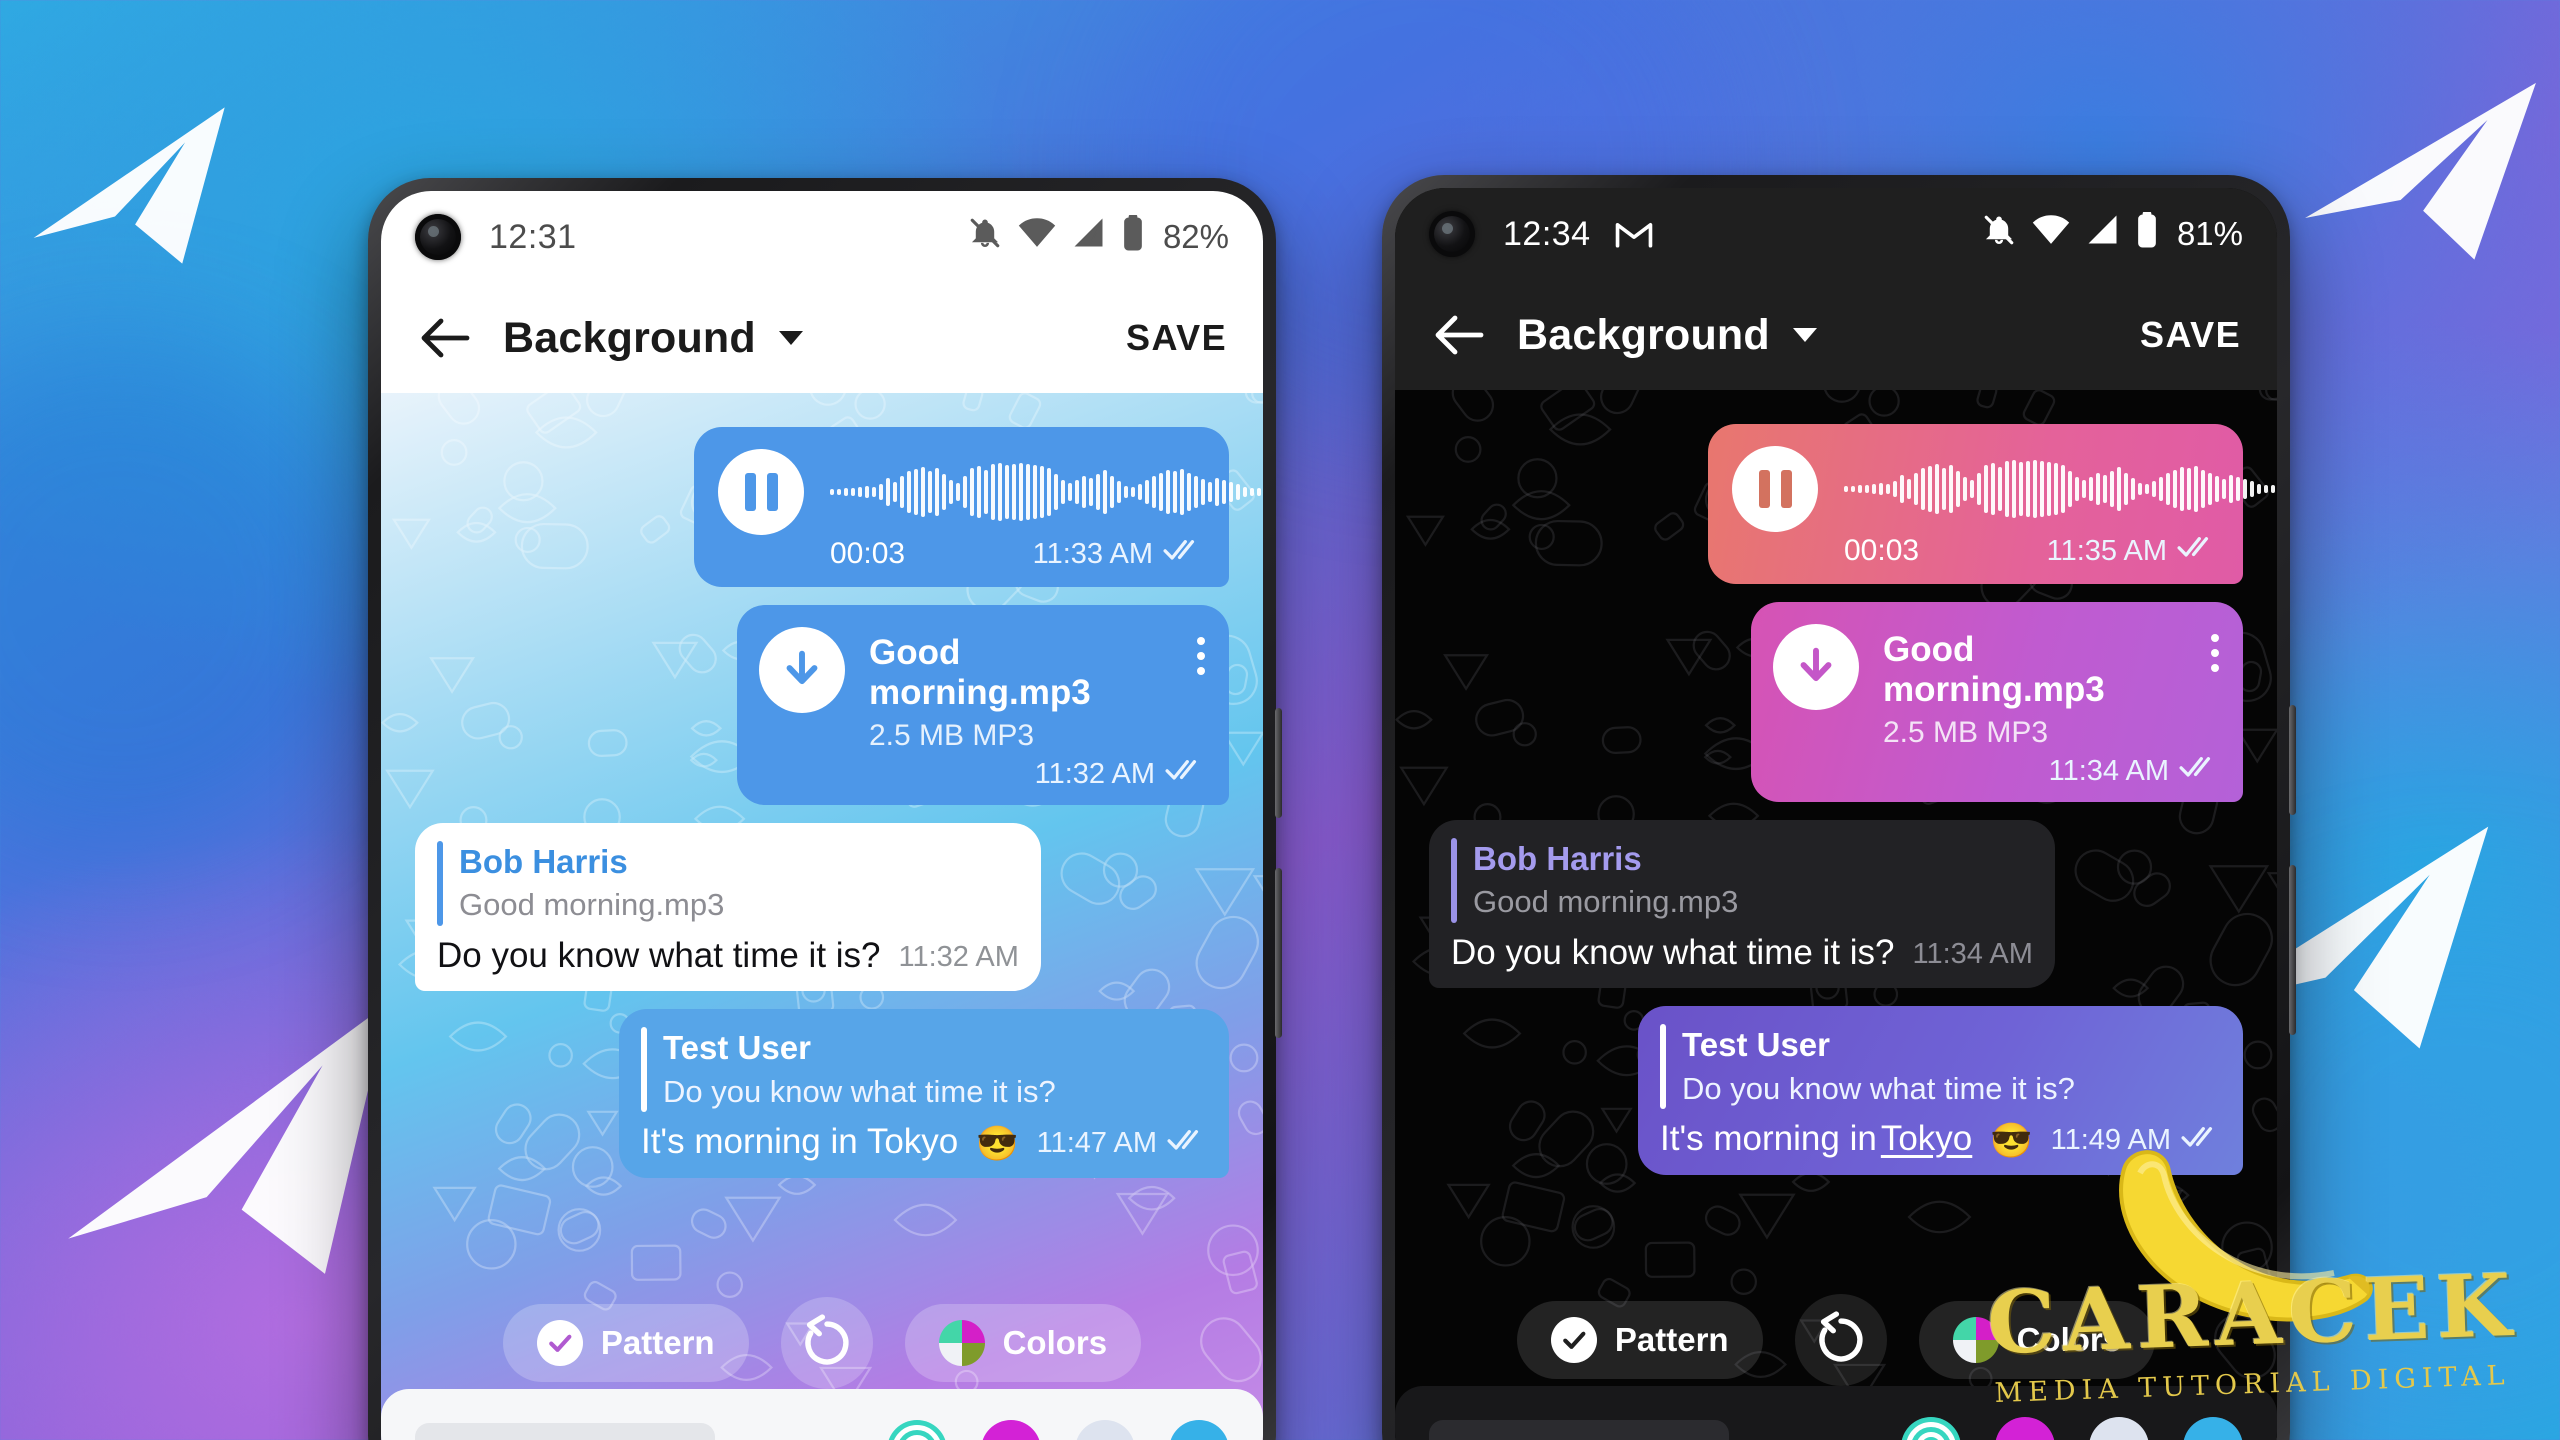  I want to click on bell-off-icon, so click(1999, 234).